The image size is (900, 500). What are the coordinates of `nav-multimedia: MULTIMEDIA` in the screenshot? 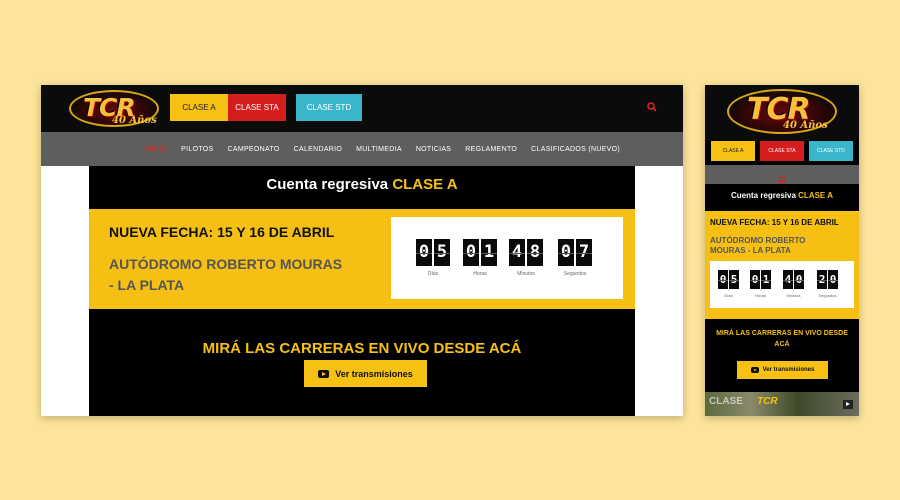 It's located at (379, 149).